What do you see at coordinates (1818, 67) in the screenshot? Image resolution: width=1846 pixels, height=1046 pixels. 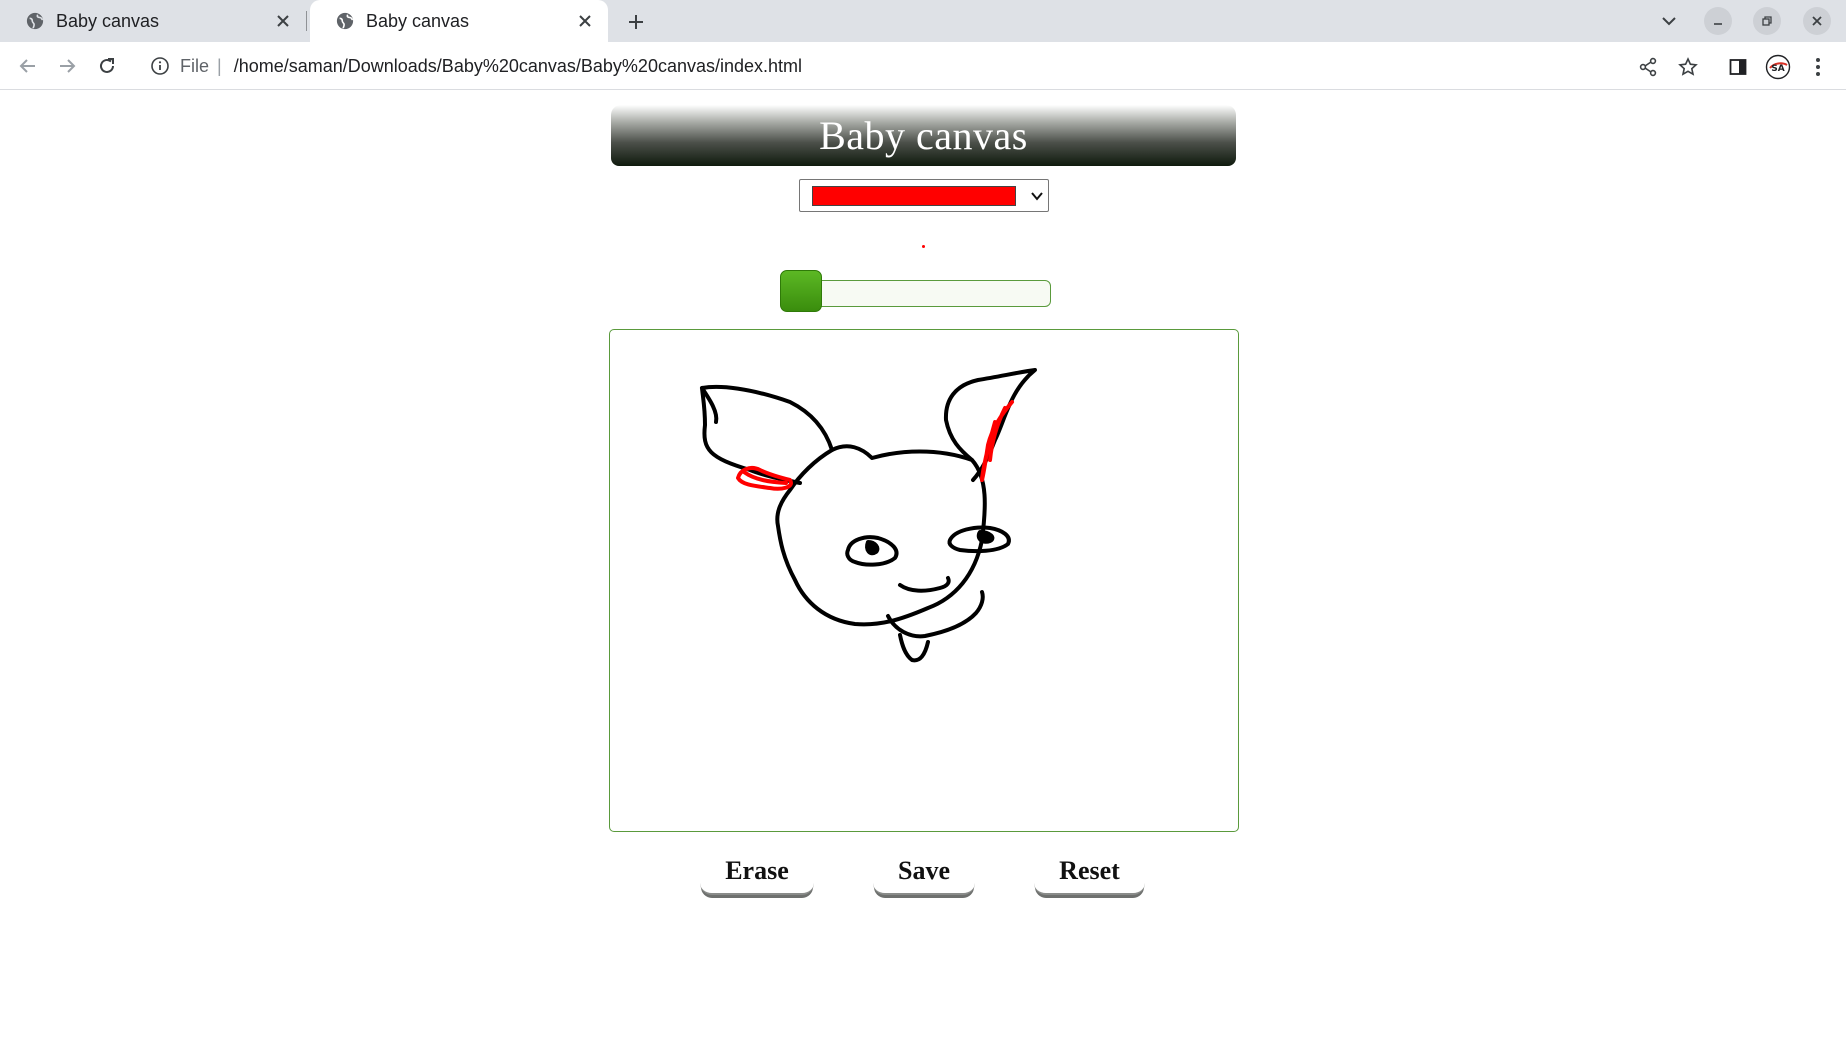 I see `more-menu-icon` at bounding box center [1818, 67].